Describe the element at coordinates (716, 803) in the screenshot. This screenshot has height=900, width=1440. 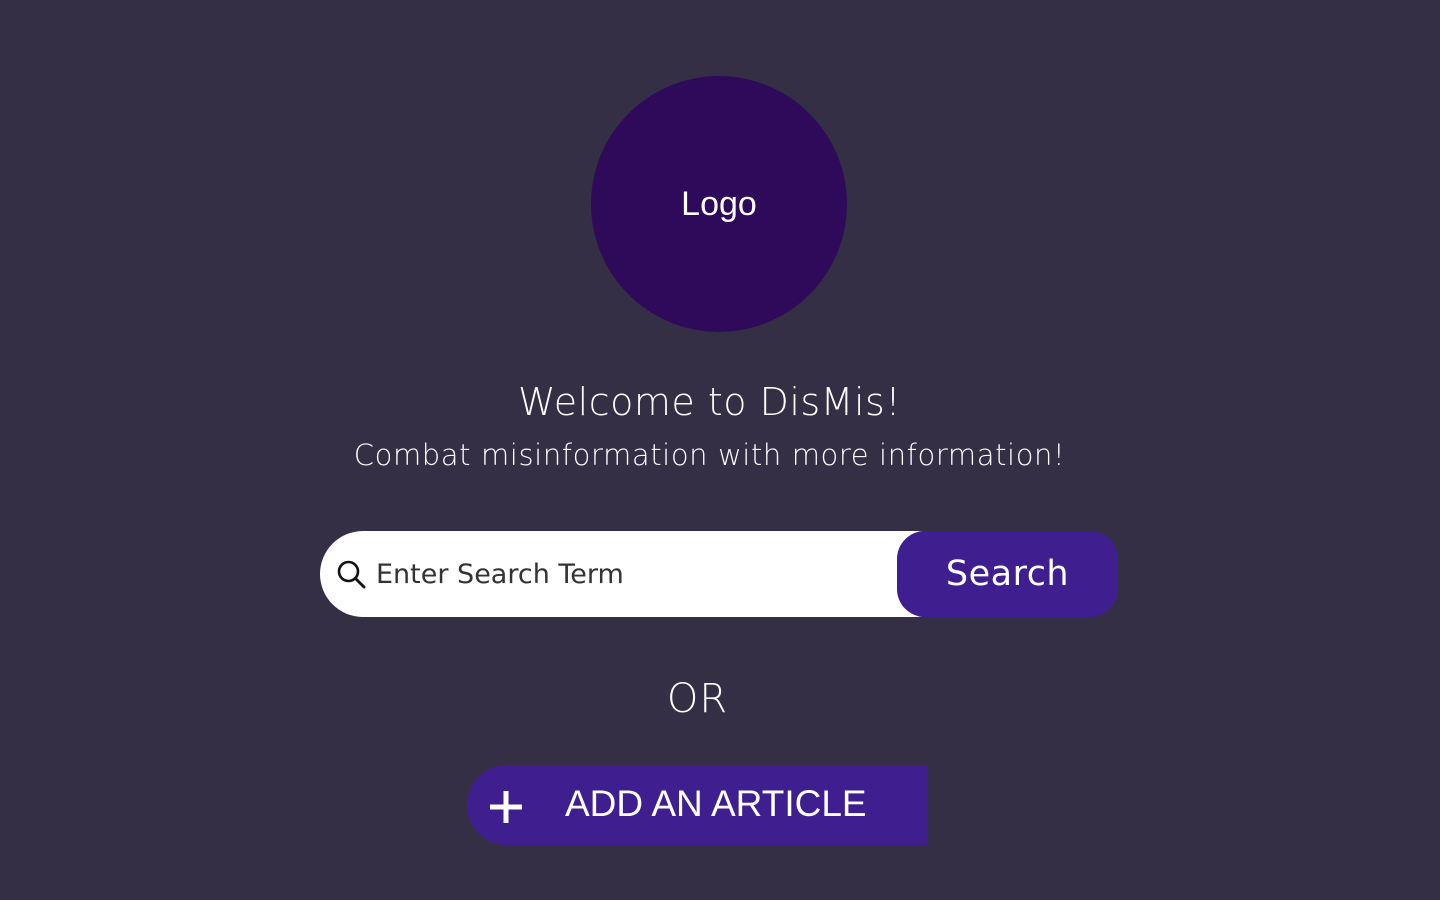
I see `add-article-label: ADD AN ARTICLE` at that location.